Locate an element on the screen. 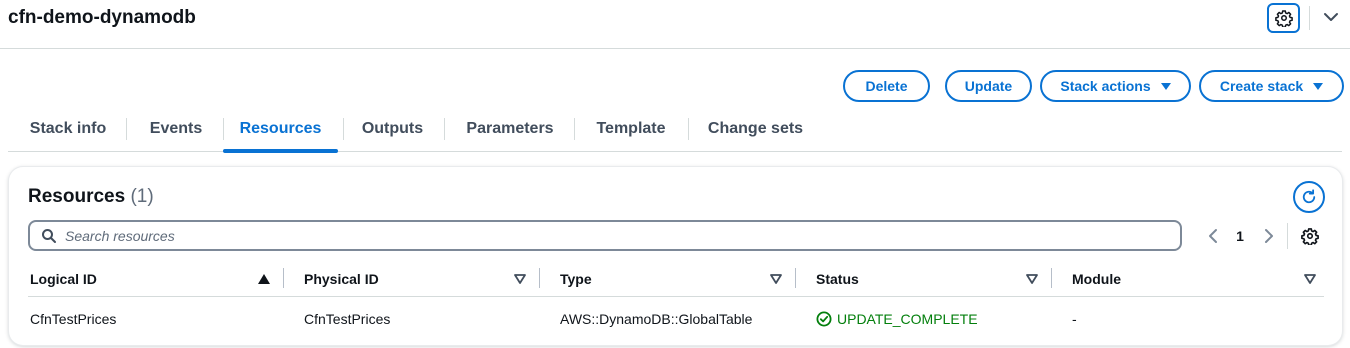 The image size is (1350, 348). page-number-button: 1 is located at coordinates (1240, 236).